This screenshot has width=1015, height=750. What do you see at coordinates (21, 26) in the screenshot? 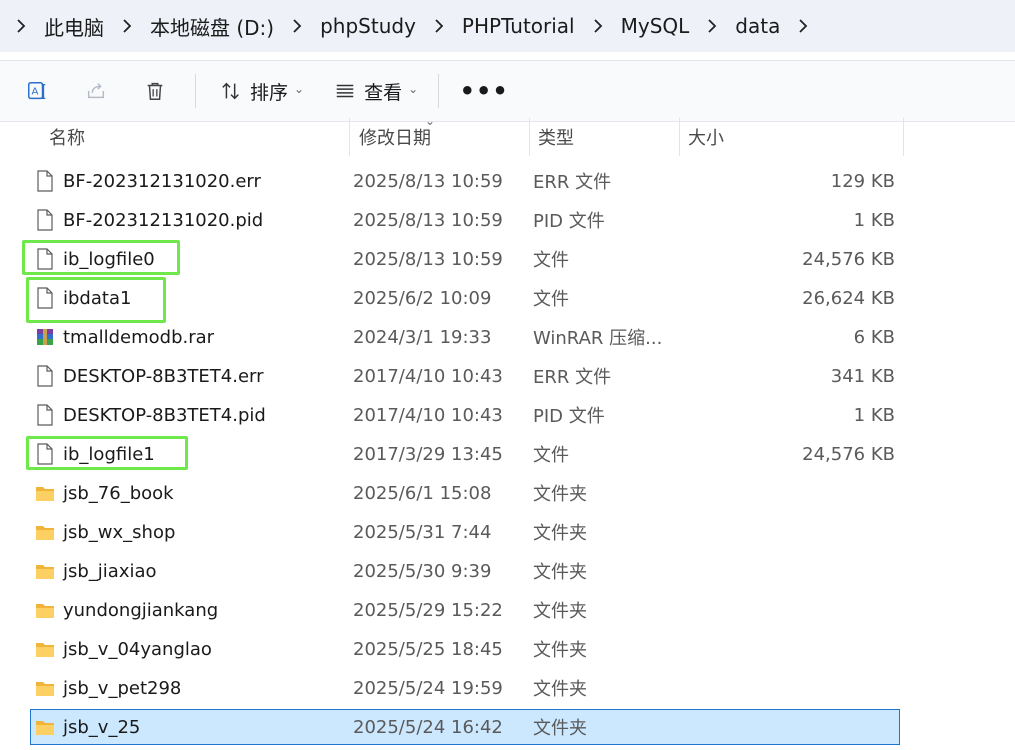
I see `breadcrumb-expand-chevron-icon` at bounding box center [21, 26].